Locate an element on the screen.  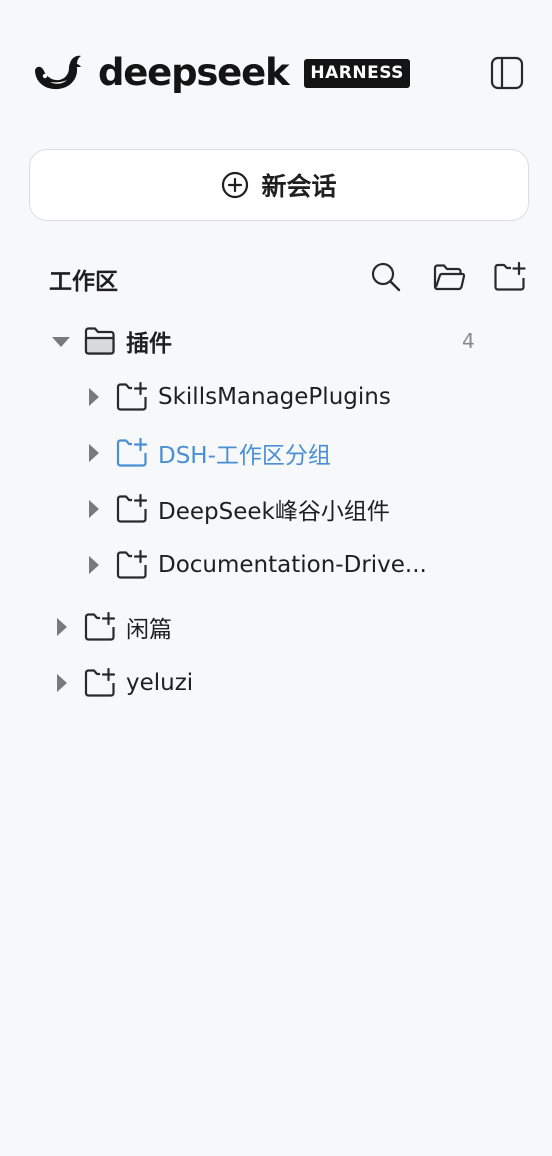
caret-down-icon is located at coordinates (61, 341).